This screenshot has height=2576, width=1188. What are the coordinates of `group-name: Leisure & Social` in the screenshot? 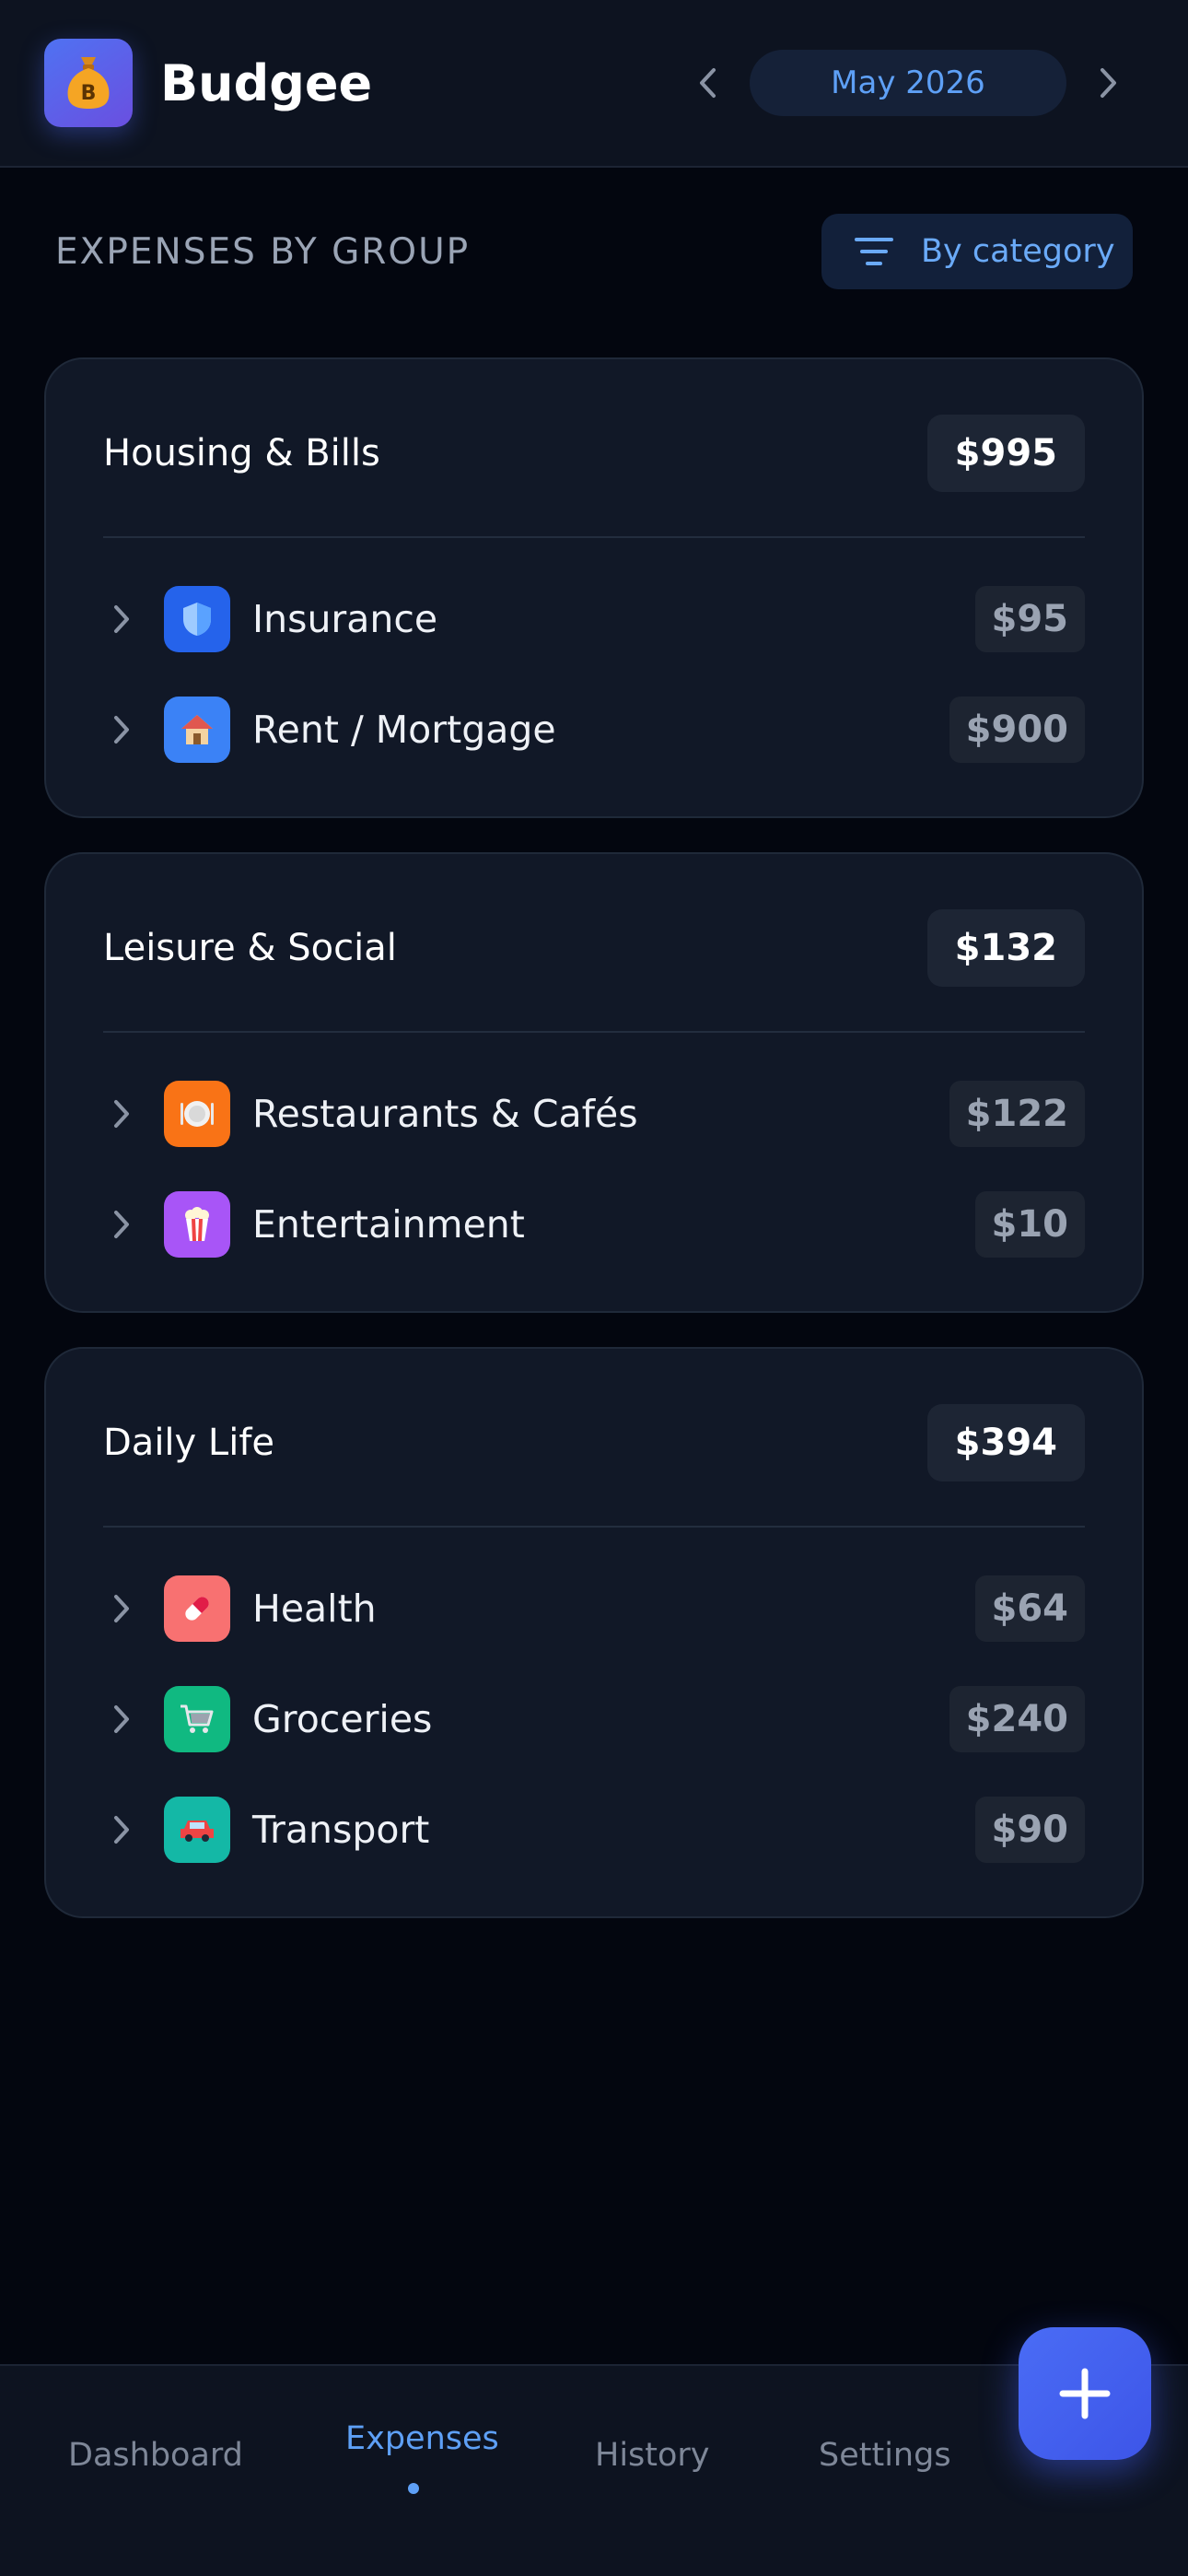 It's located at (250, 948).